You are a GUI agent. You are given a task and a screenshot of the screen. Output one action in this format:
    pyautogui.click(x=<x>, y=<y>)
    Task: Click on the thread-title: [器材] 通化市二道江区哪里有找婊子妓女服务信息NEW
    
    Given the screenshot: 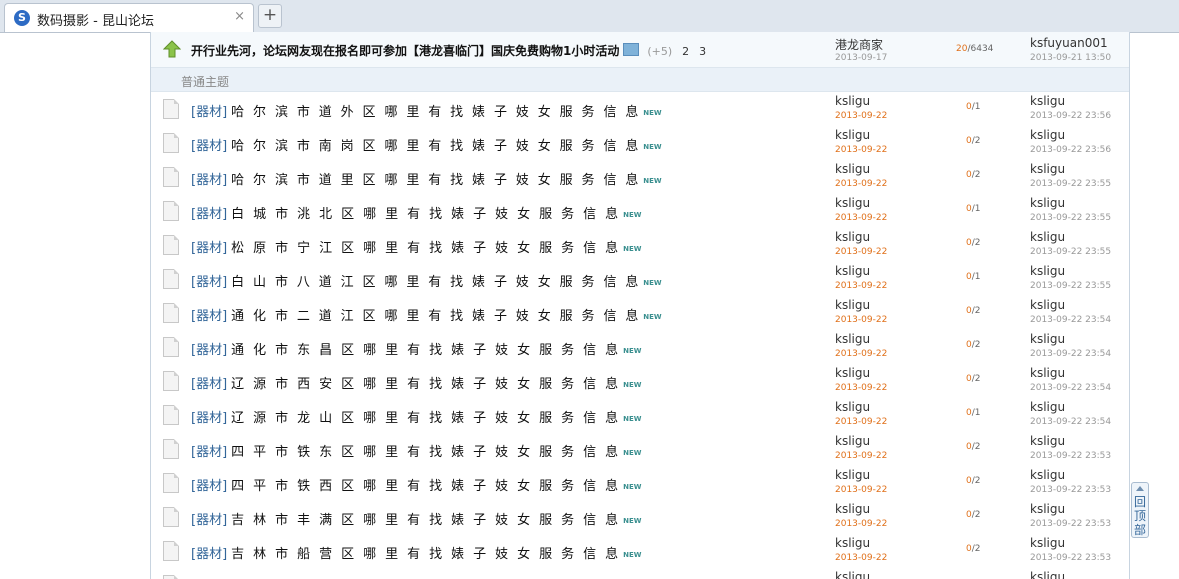 What is the action you would take?
    pyautogui.click(x=426, y=314)
    